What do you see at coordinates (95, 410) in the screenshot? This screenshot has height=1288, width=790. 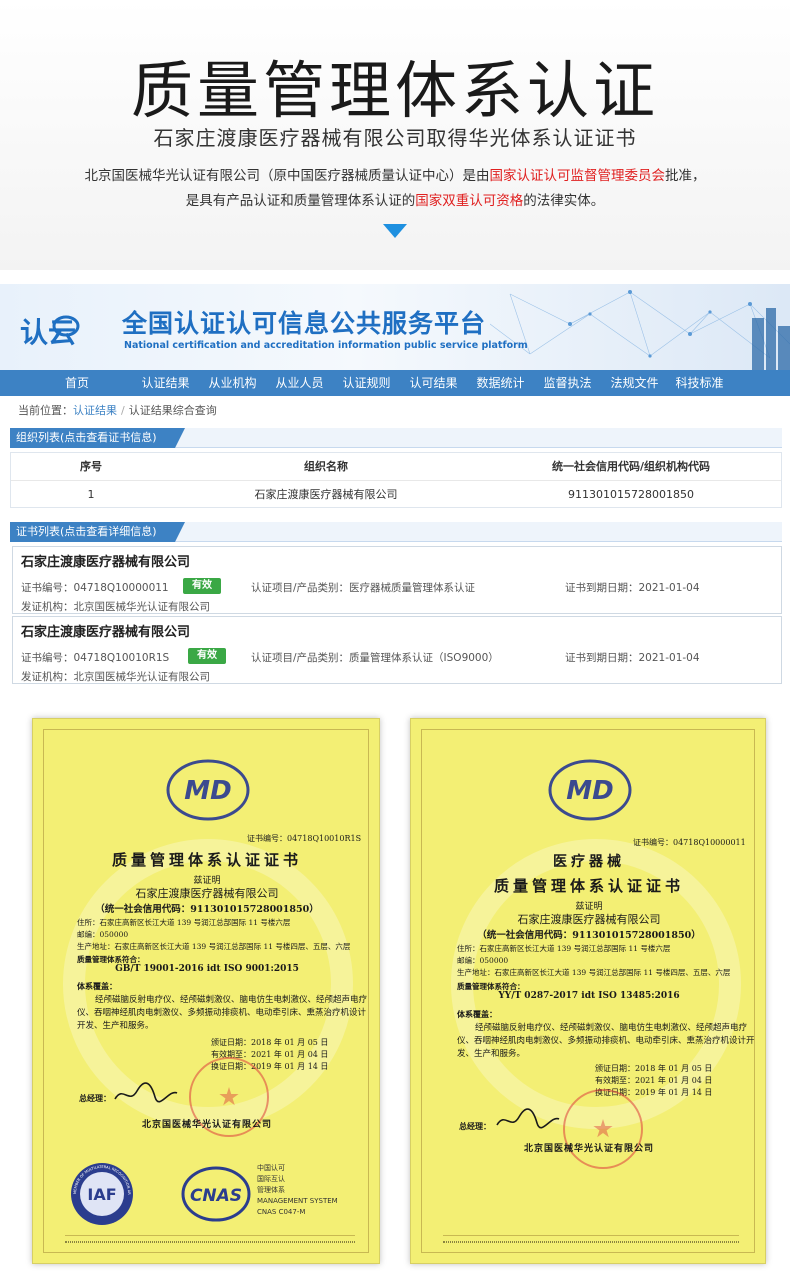 I see `breadcrumb-link: 认证结果` at bounding box center [95, 410].